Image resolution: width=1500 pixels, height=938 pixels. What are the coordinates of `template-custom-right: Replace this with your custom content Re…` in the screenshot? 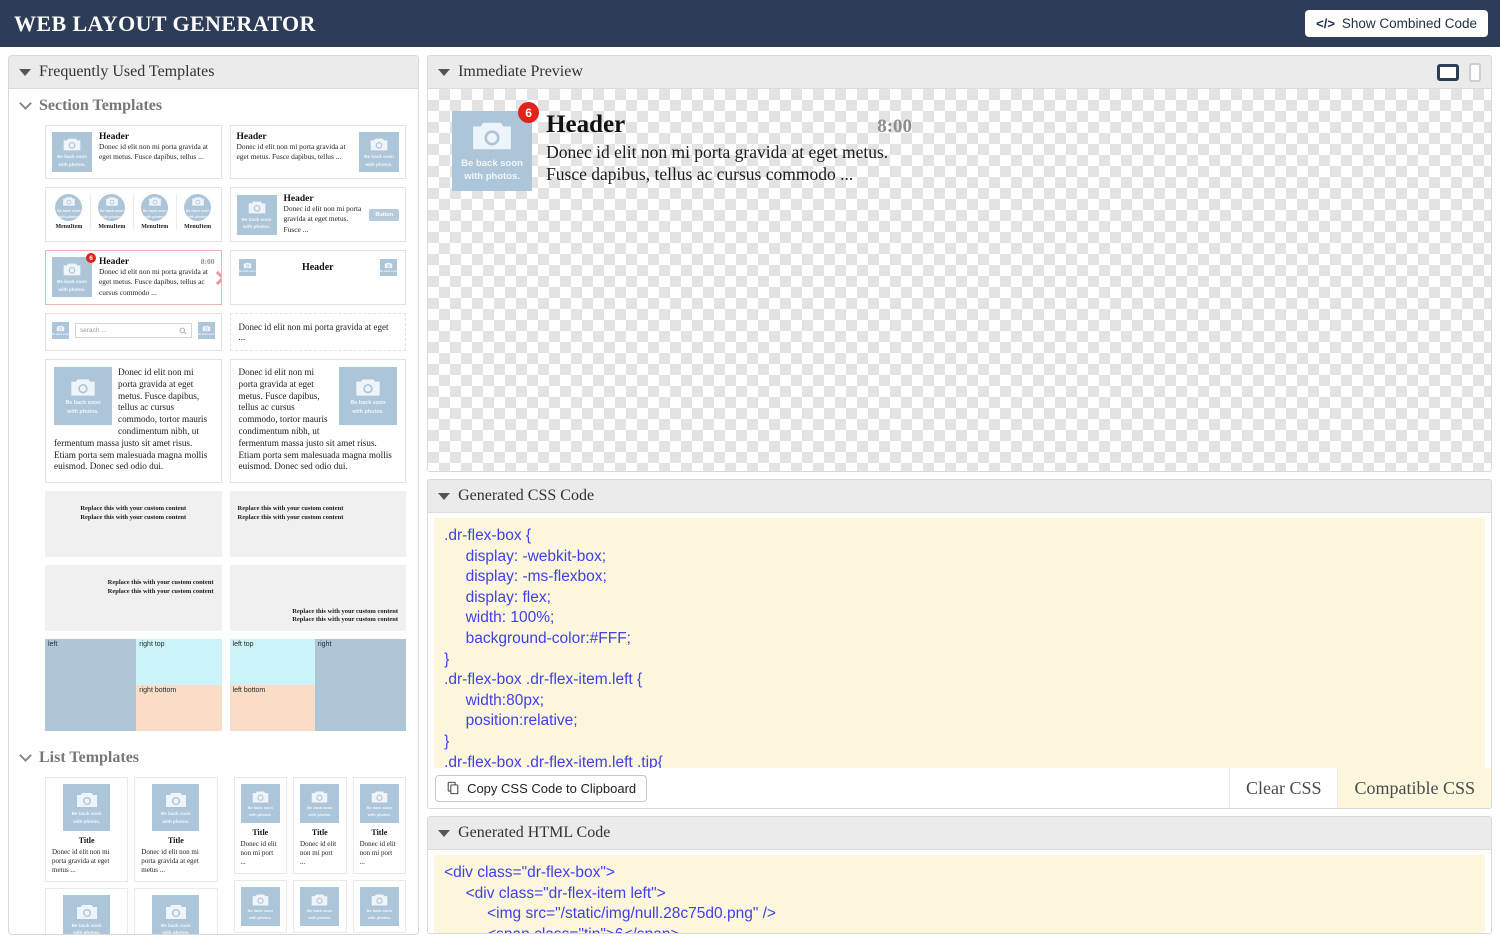 It's located at (133, 598).